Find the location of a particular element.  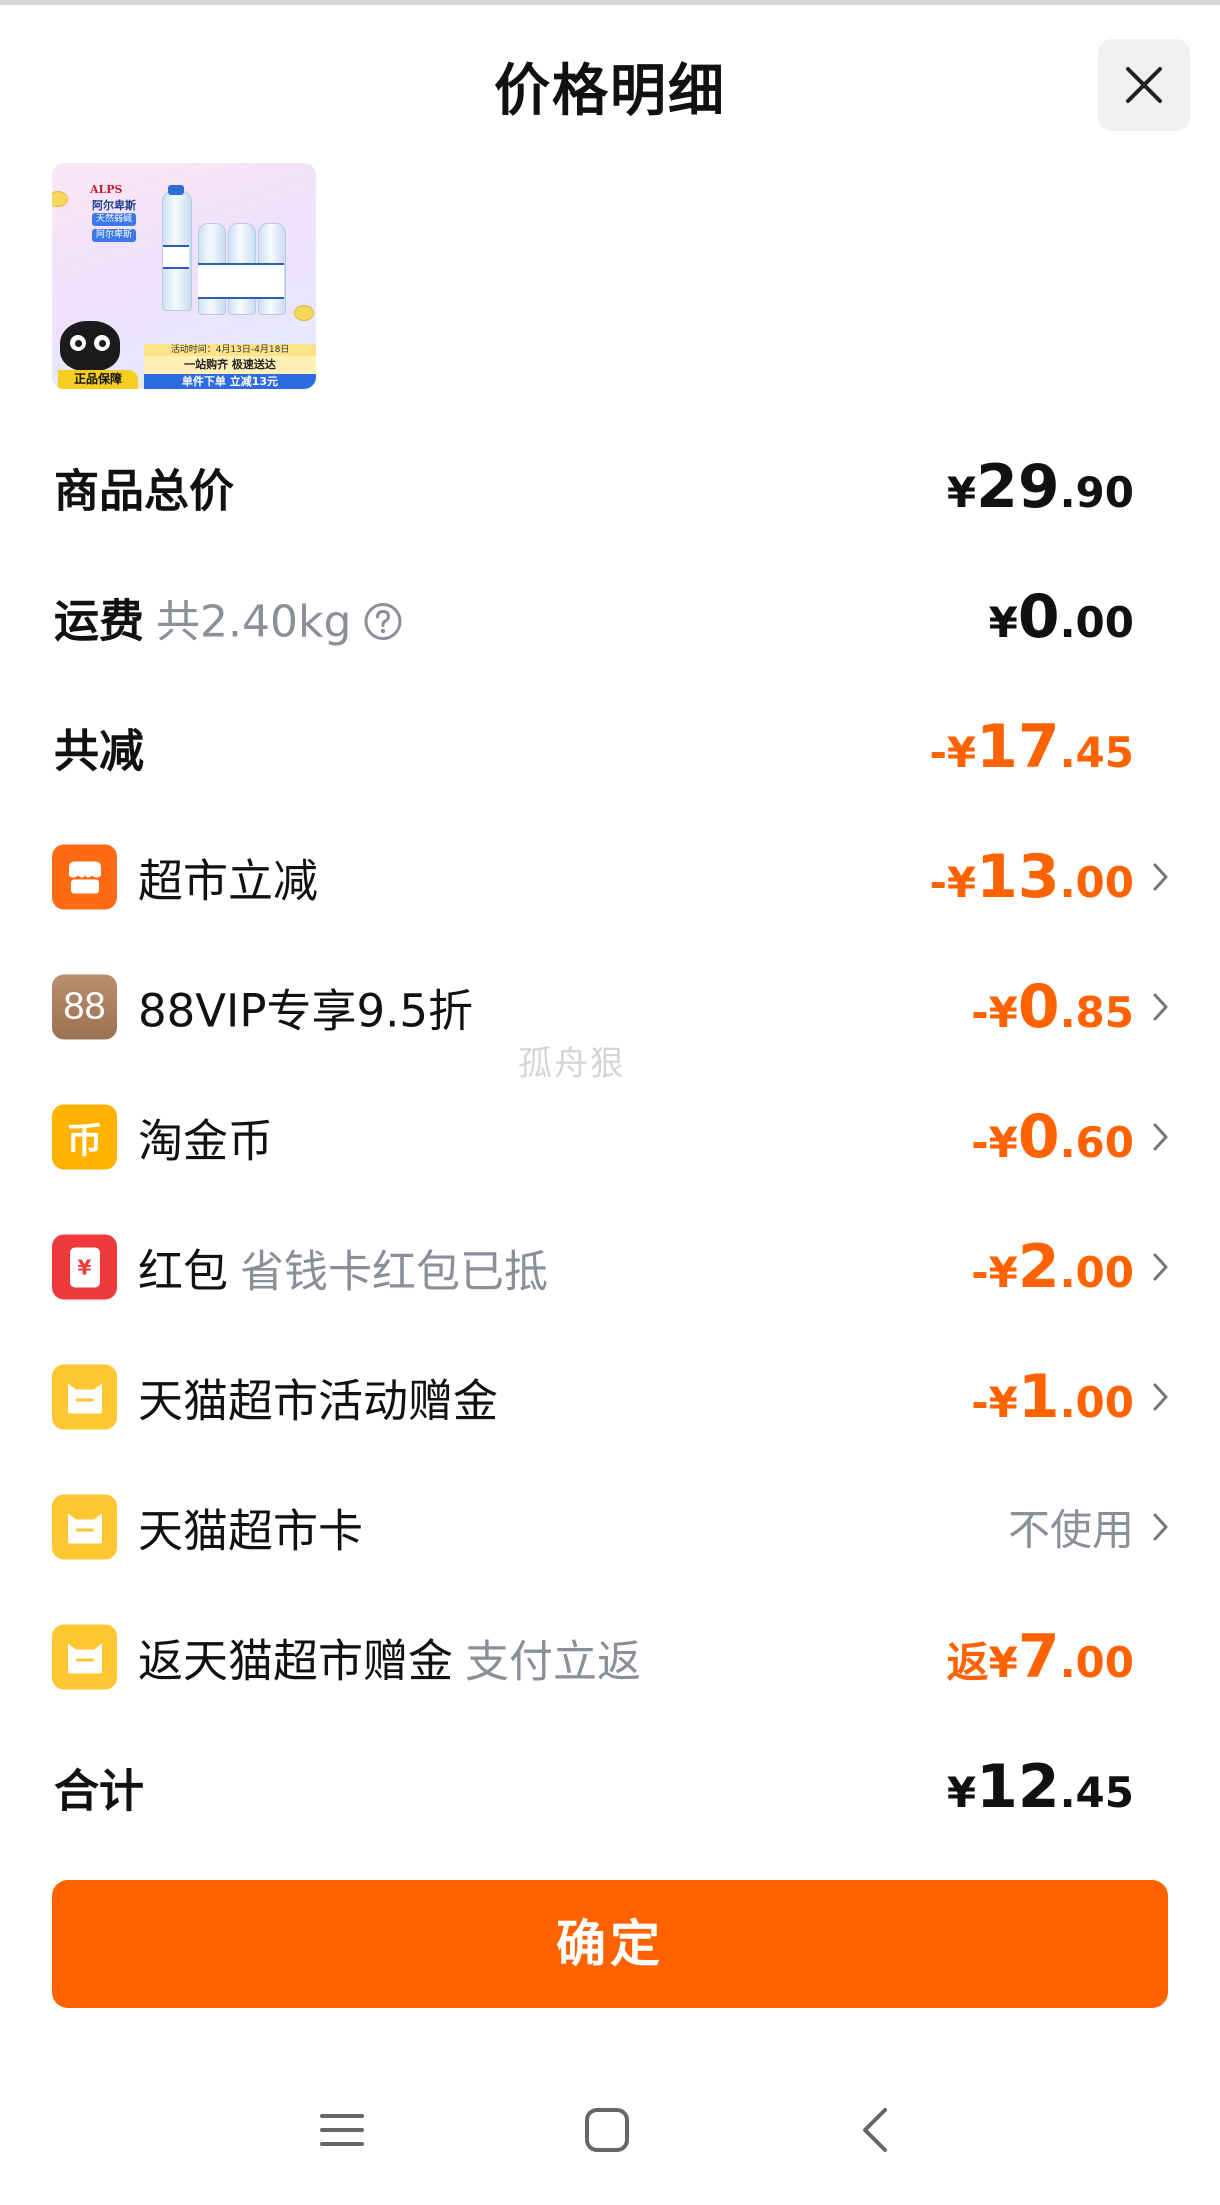

row-label: 淘金币 is located at coordinates (206, 1141).